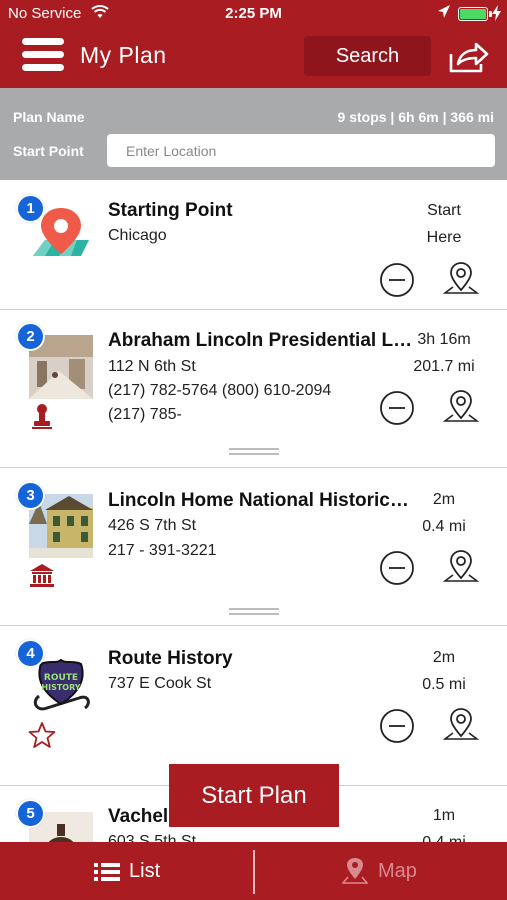 The height and width of the screenshot is (900, 507). What do you see at coordinates (253, 58) in the screenshot?
I see `app-header: My Plan Search` at bounding box center [253, 58].